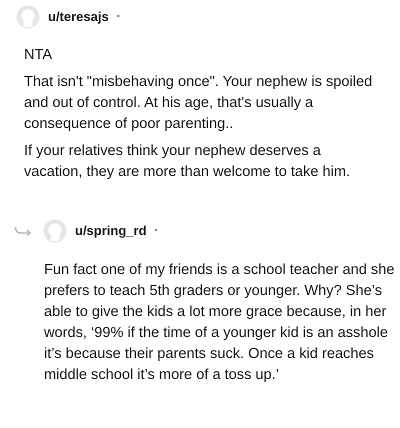 The height and width of the screenshot is (428, 400). I want to click on reply-arrow-icon, so click(23, 231).